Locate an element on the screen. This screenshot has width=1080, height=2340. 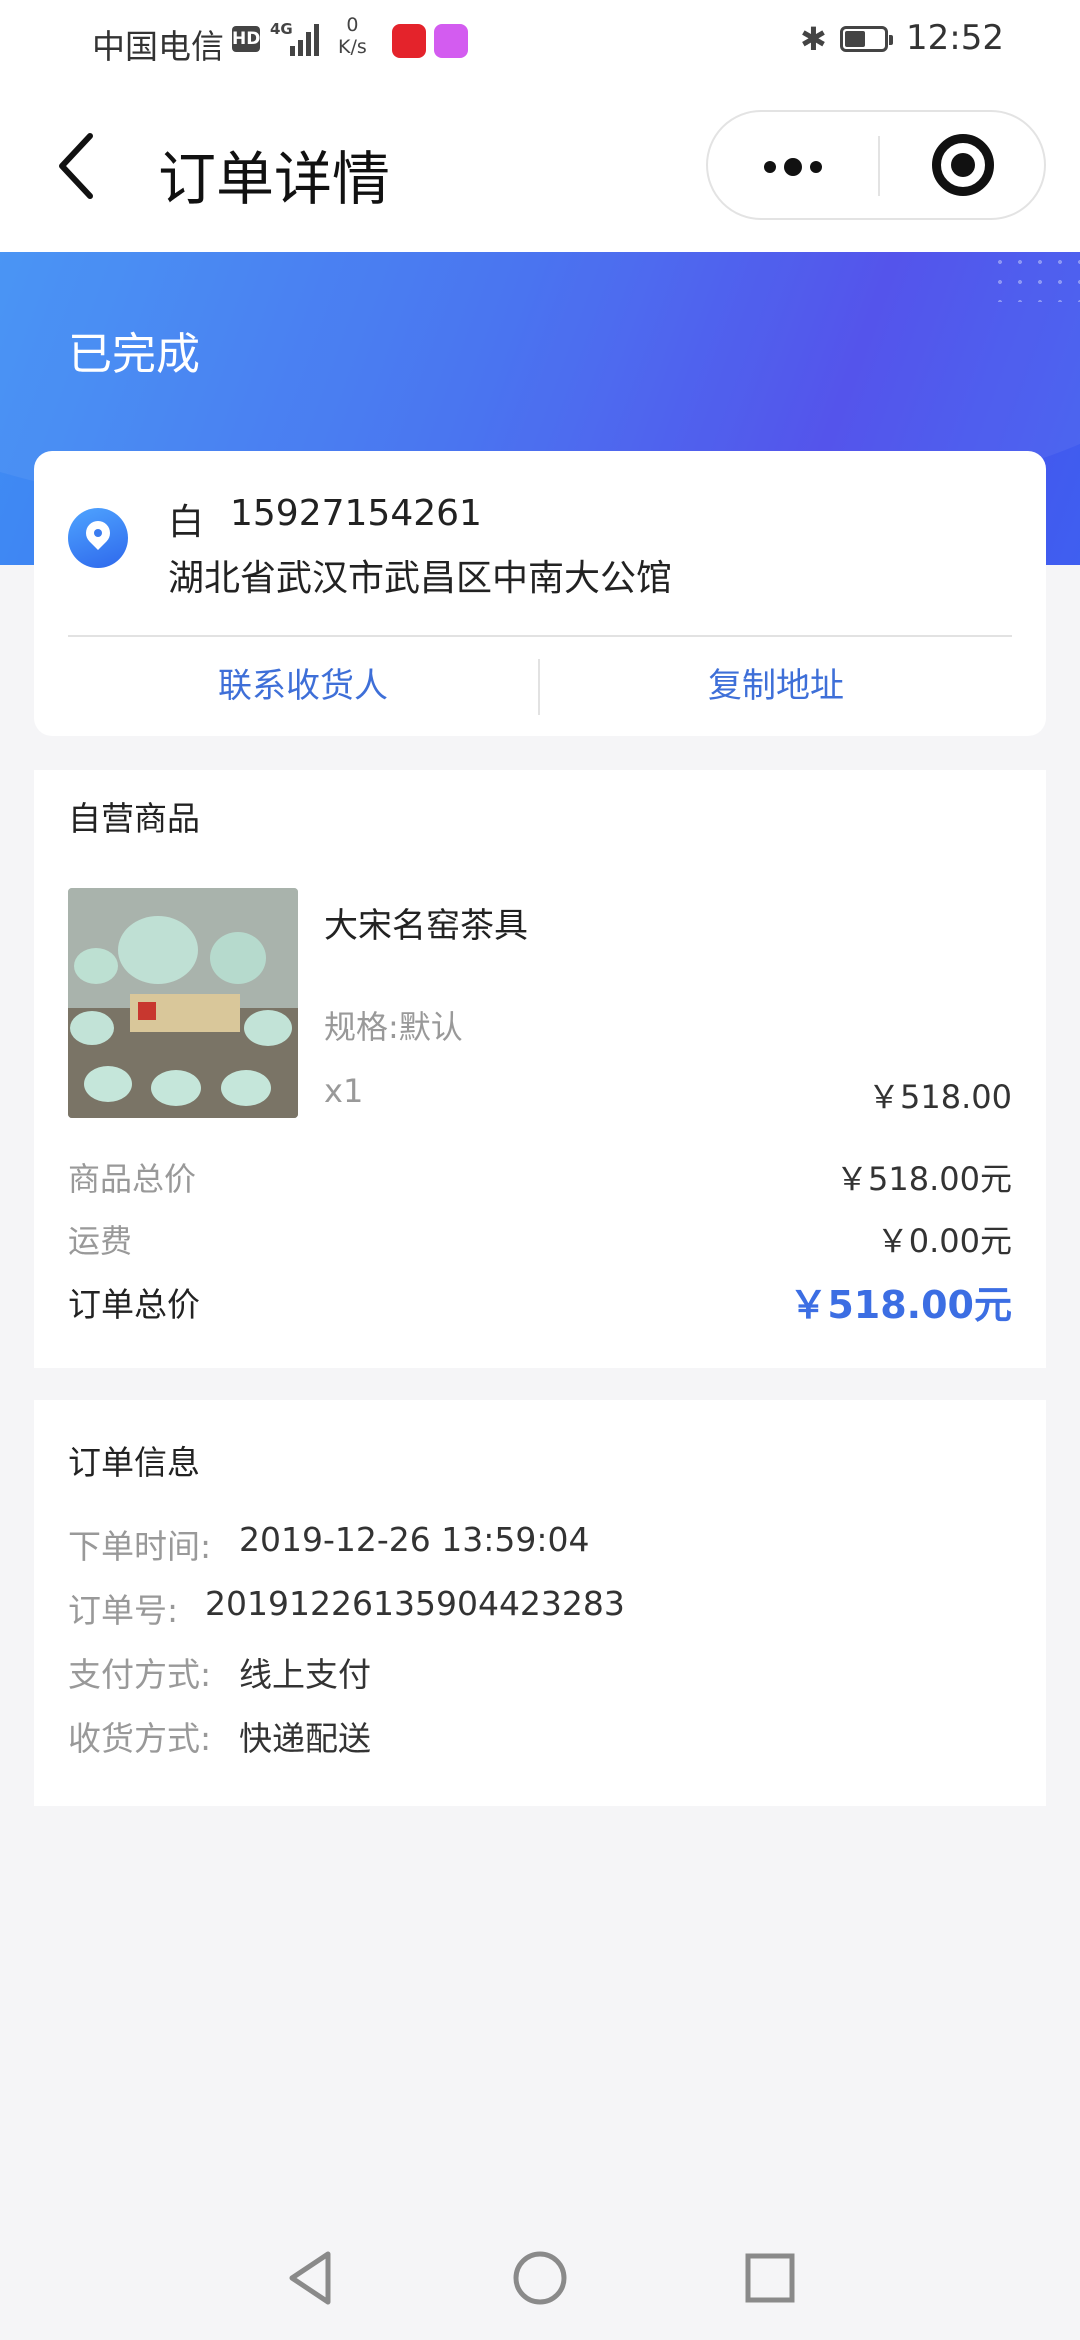
product-spec: 规格:默认 is located at coordinates (393, 1027).